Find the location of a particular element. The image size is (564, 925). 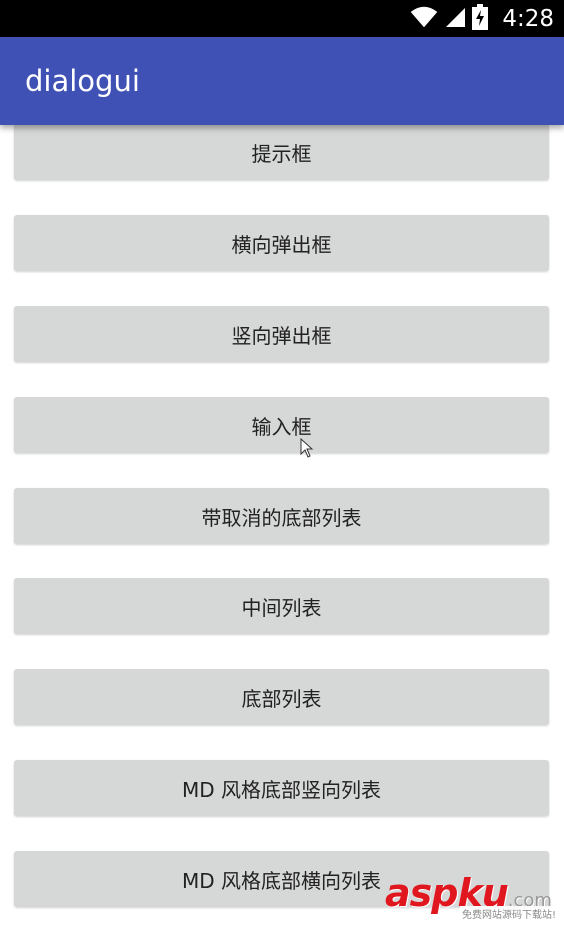

md-bottom-vertical-list-button: MD 风格底部竖向列表 is located at coordinates (281, 788).